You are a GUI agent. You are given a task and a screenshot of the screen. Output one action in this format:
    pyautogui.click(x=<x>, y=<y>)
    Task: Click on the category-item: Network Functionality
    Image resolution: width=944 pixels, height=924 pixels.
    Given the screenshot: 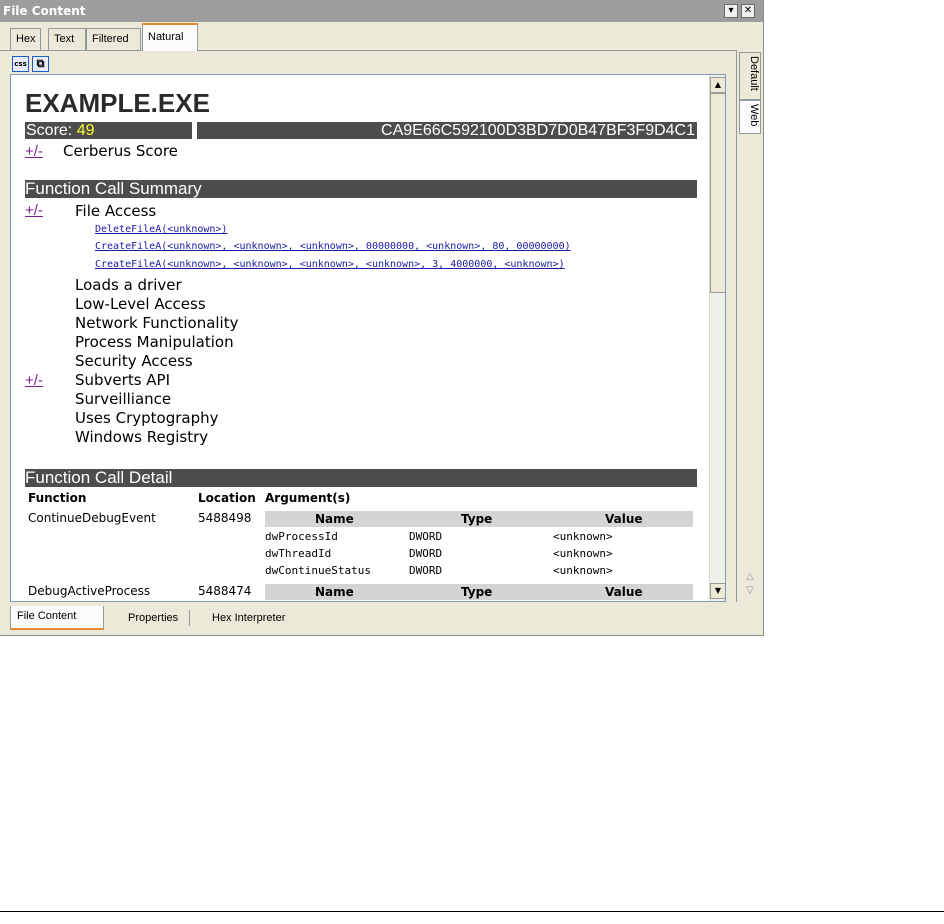 What is the action you would take?
    pyautogui.click(x=157, y=323)
    